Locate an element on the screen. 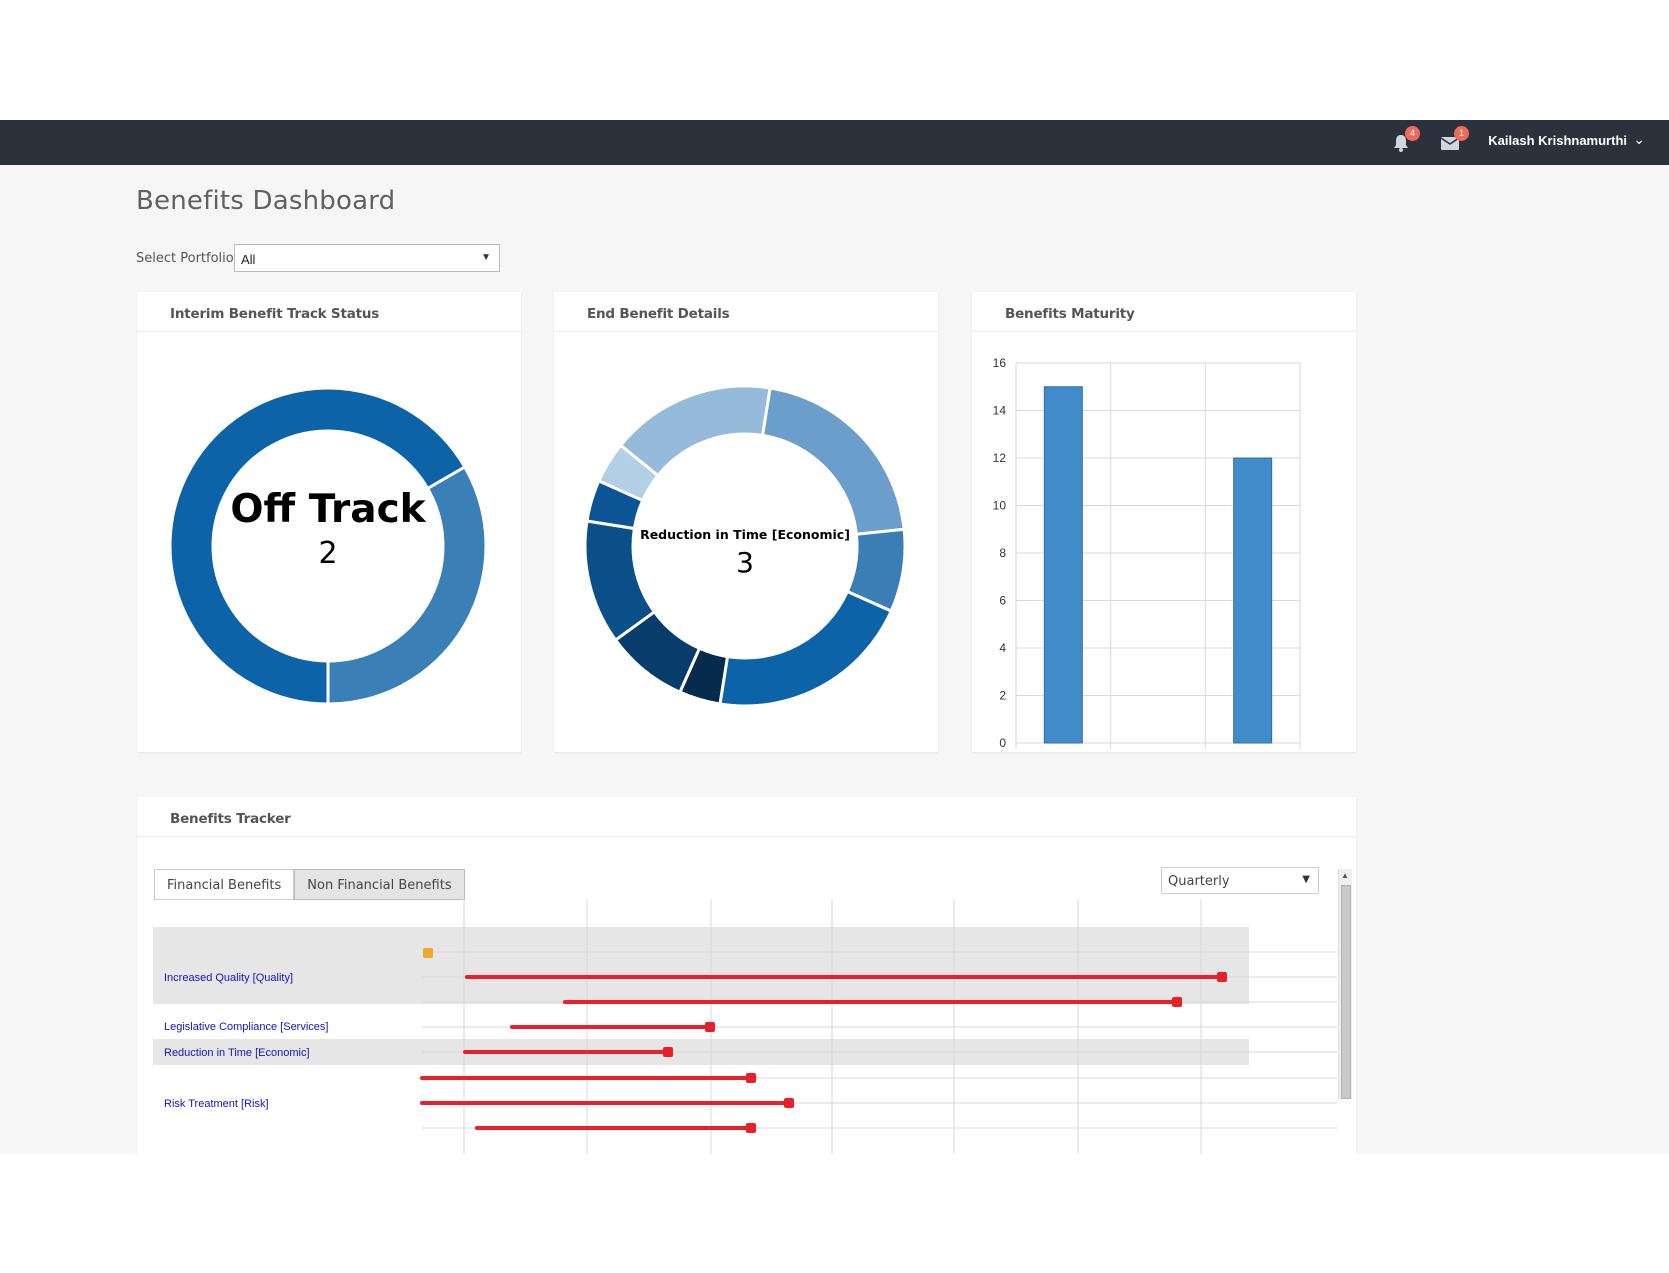  scroll-up-arrow-icon: ▲ is located at coordinates (1345, 875).